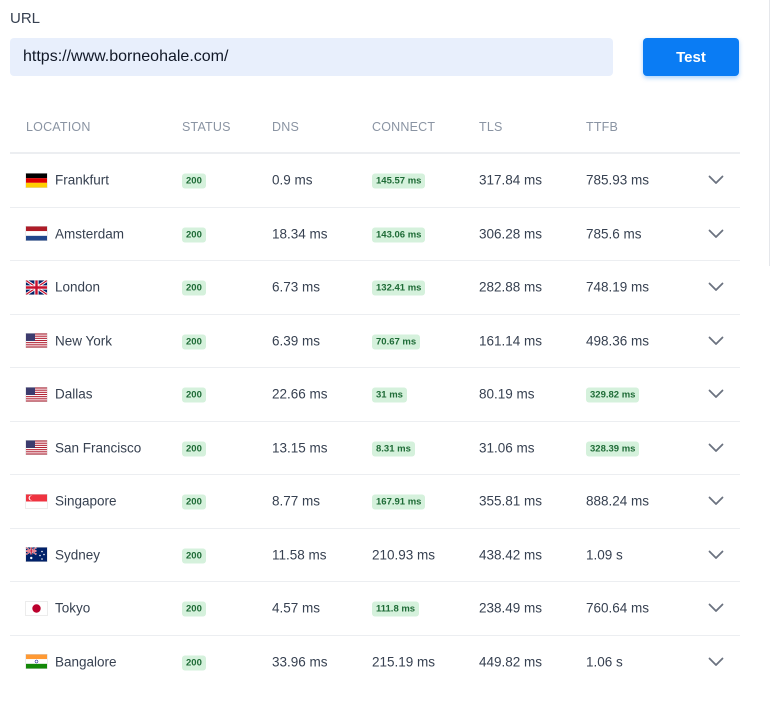 This screenshot has width=771, height=702. Describe the element at coordinates (399, 502) in the screenshot. I see `connect-value: 167.91 ms` at that location.